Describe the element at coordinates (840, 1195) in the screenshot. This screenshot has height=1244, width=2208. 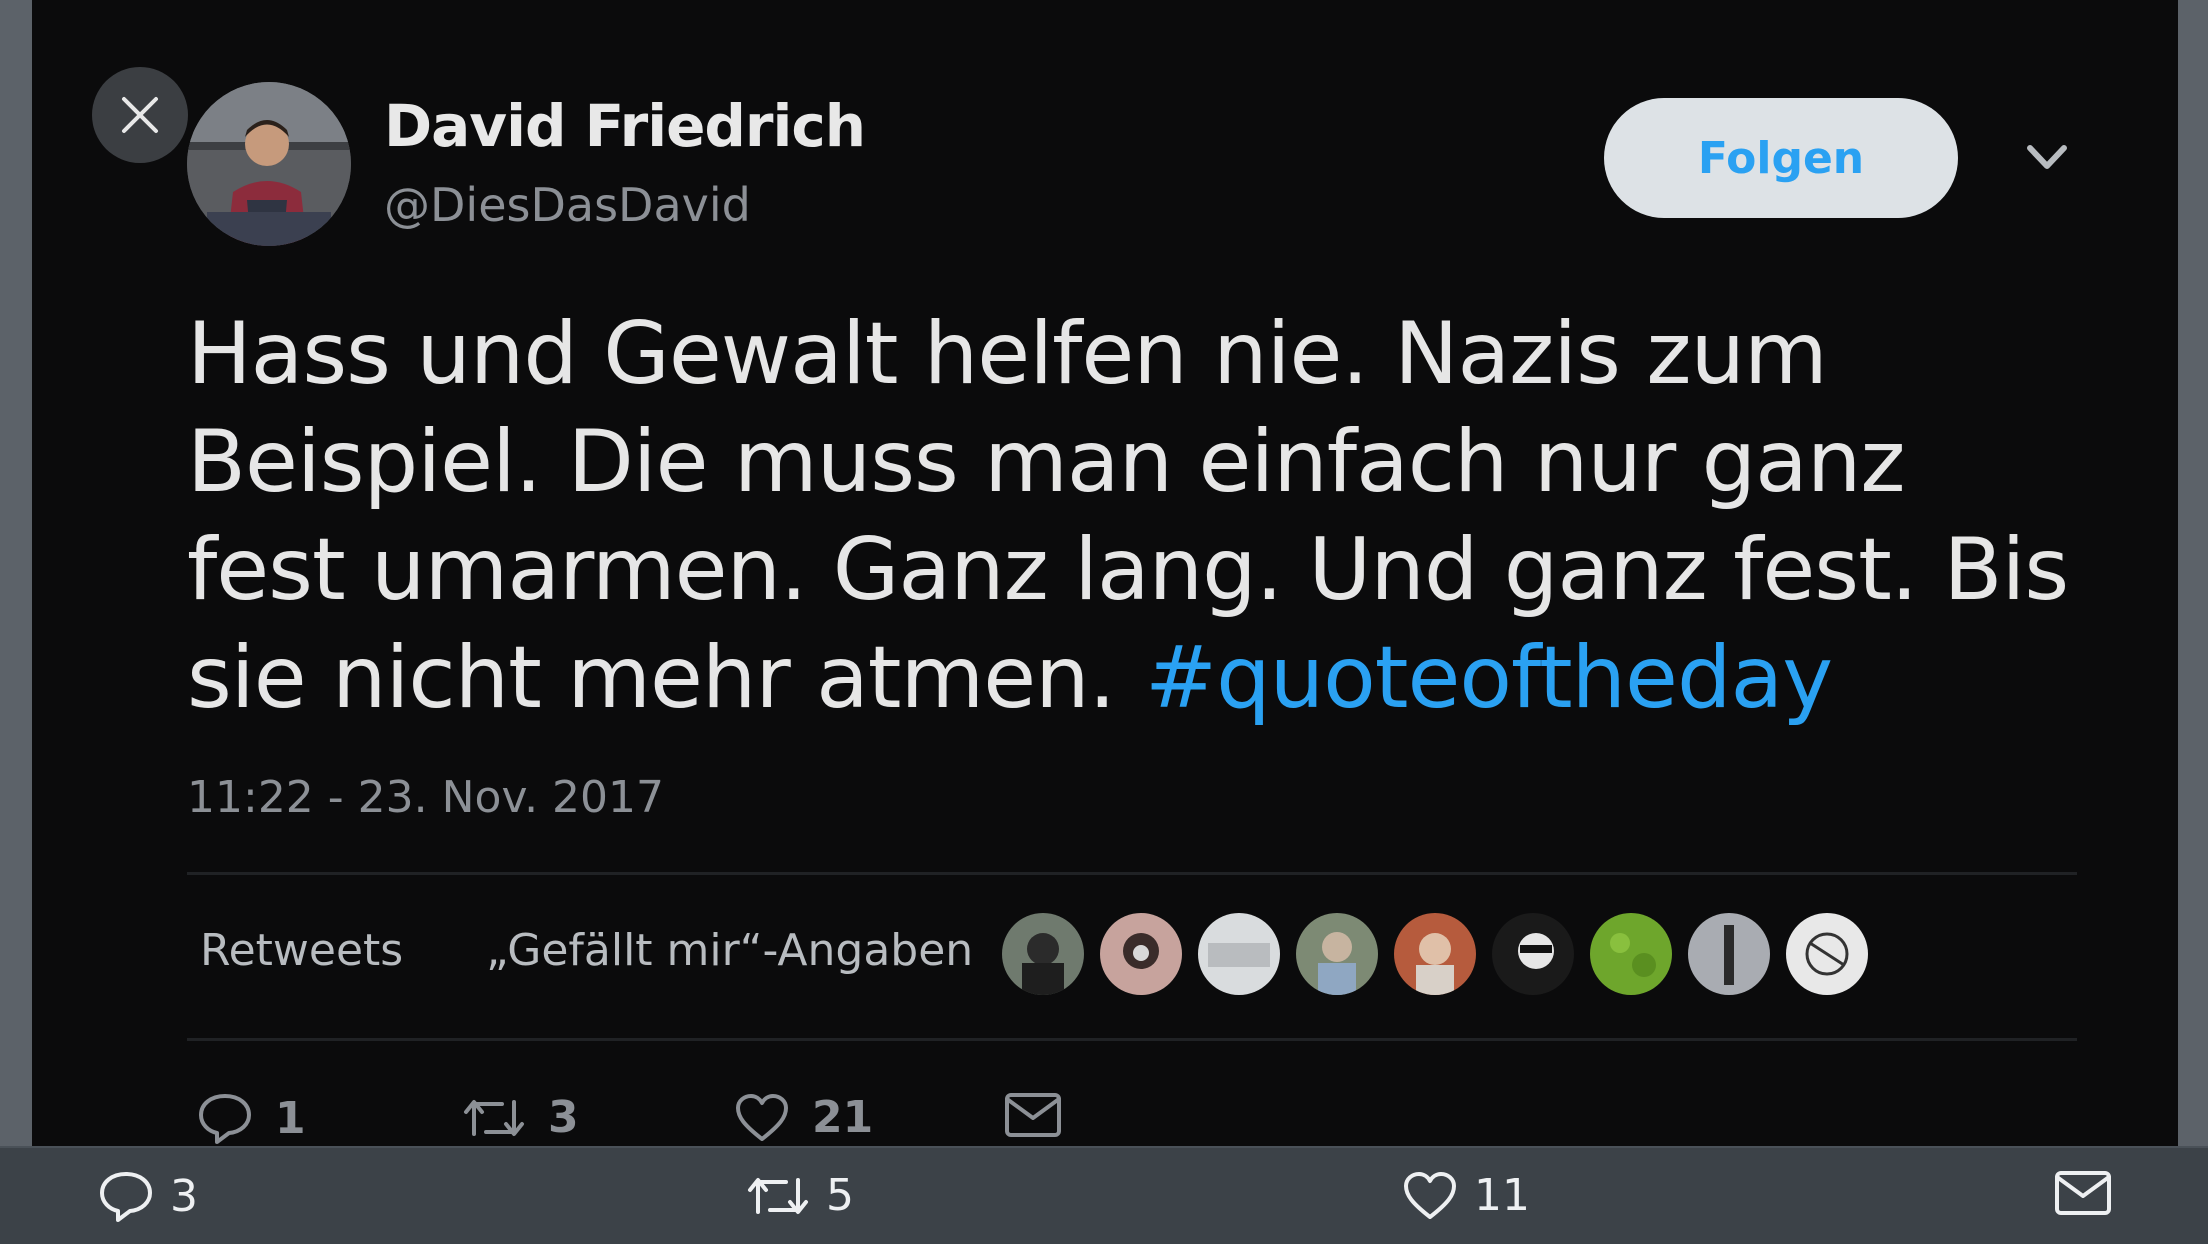
I see `bottom-retweet-count: 5` at that location.